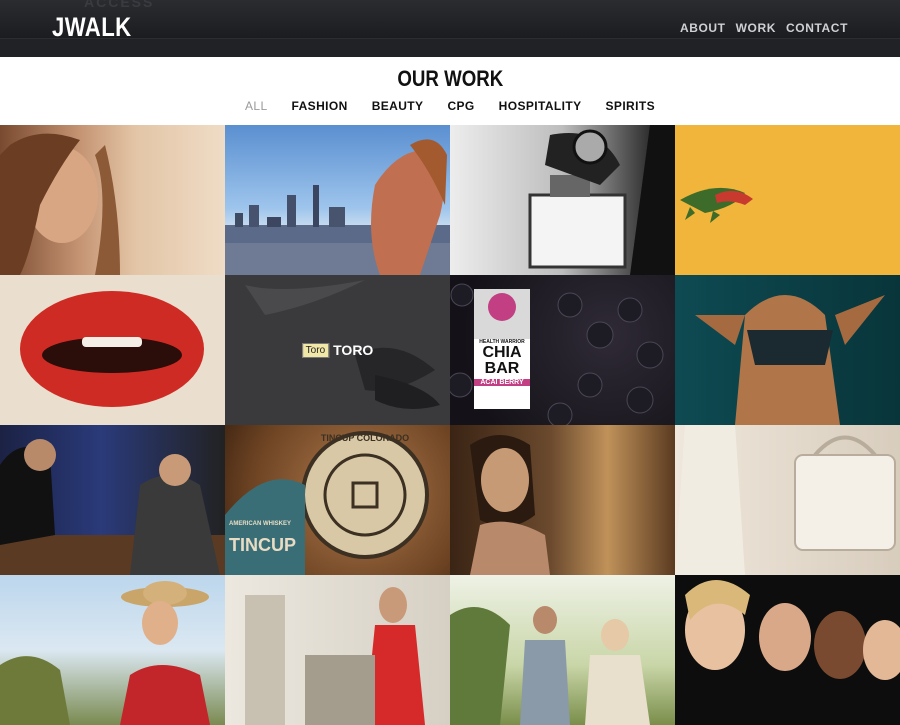 Image resolution: width=900 pixels, height=725 pixels. What do you see at coordinates (562, 500) in the screenshot?
I see `work-tile-beauty-woman` at bounding box center [562, 500].